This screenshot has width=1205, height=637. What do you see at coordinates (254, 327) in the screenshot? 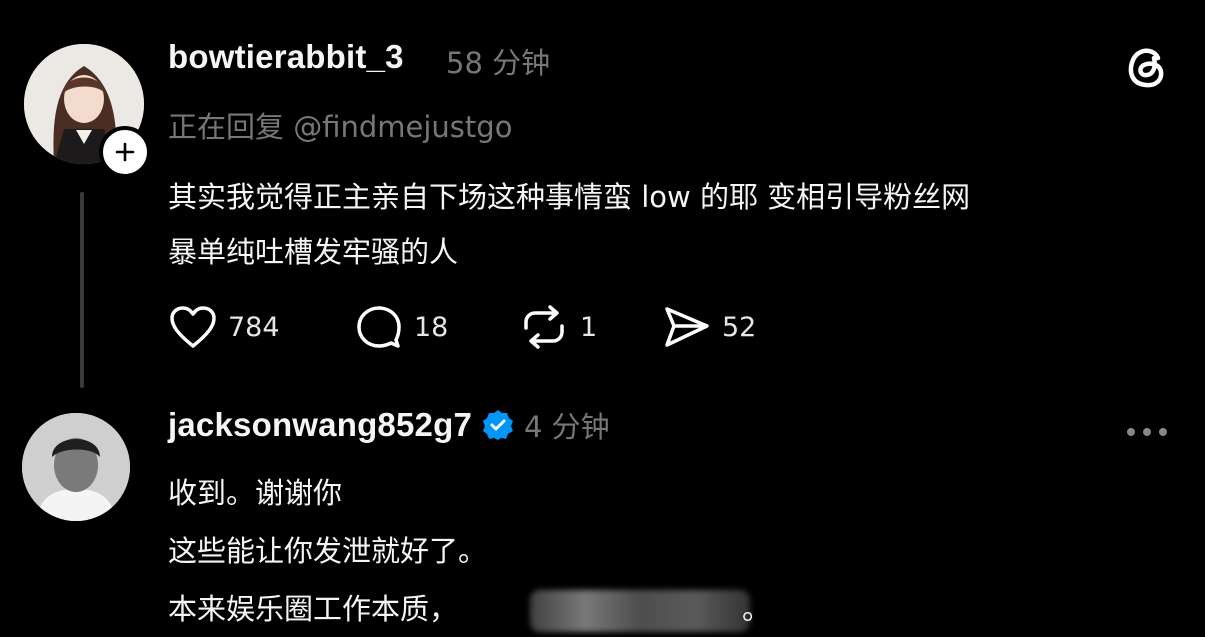
I see `like-count: 784` at bounding box center [254, 327].